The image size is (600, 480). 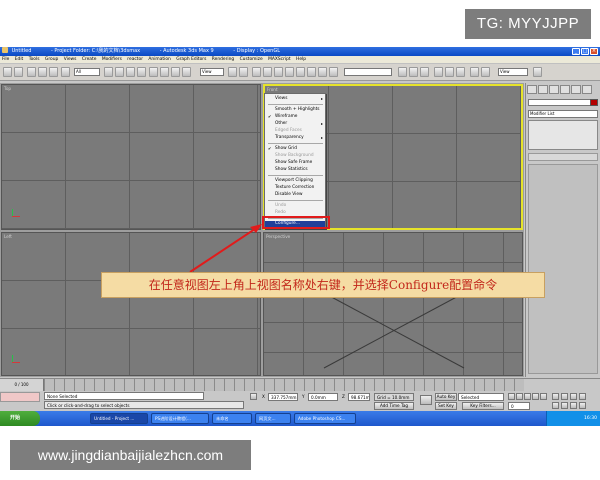 What do you see at coordinates (108, 72) in the screenshot?
I see `select-object-icon` at bounding box center [108, 72].